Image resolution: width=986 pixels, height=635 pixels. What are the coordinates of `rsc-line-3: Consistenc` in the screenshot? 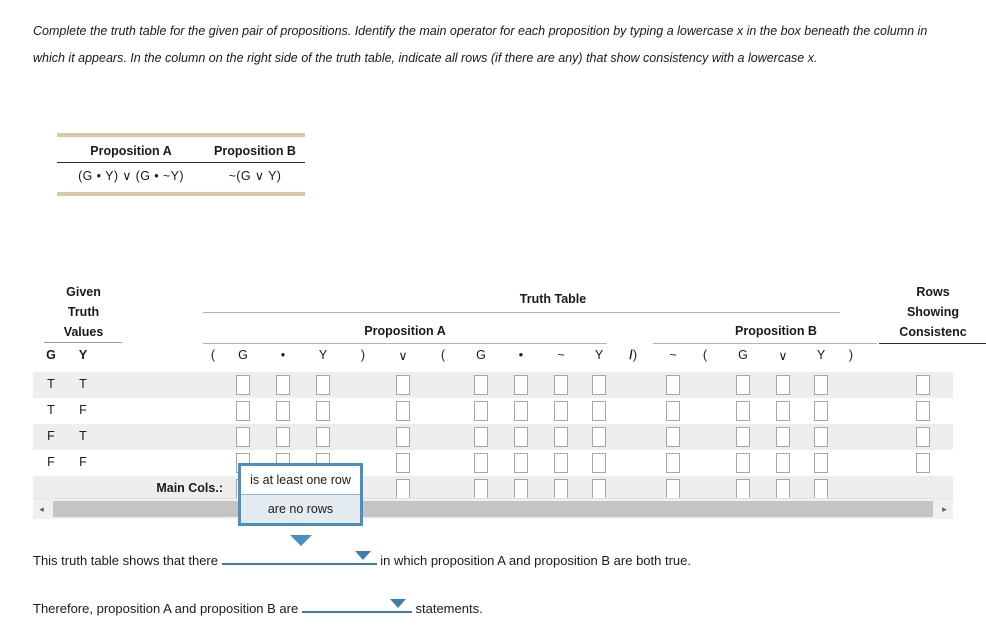 It's located at (933, 332).